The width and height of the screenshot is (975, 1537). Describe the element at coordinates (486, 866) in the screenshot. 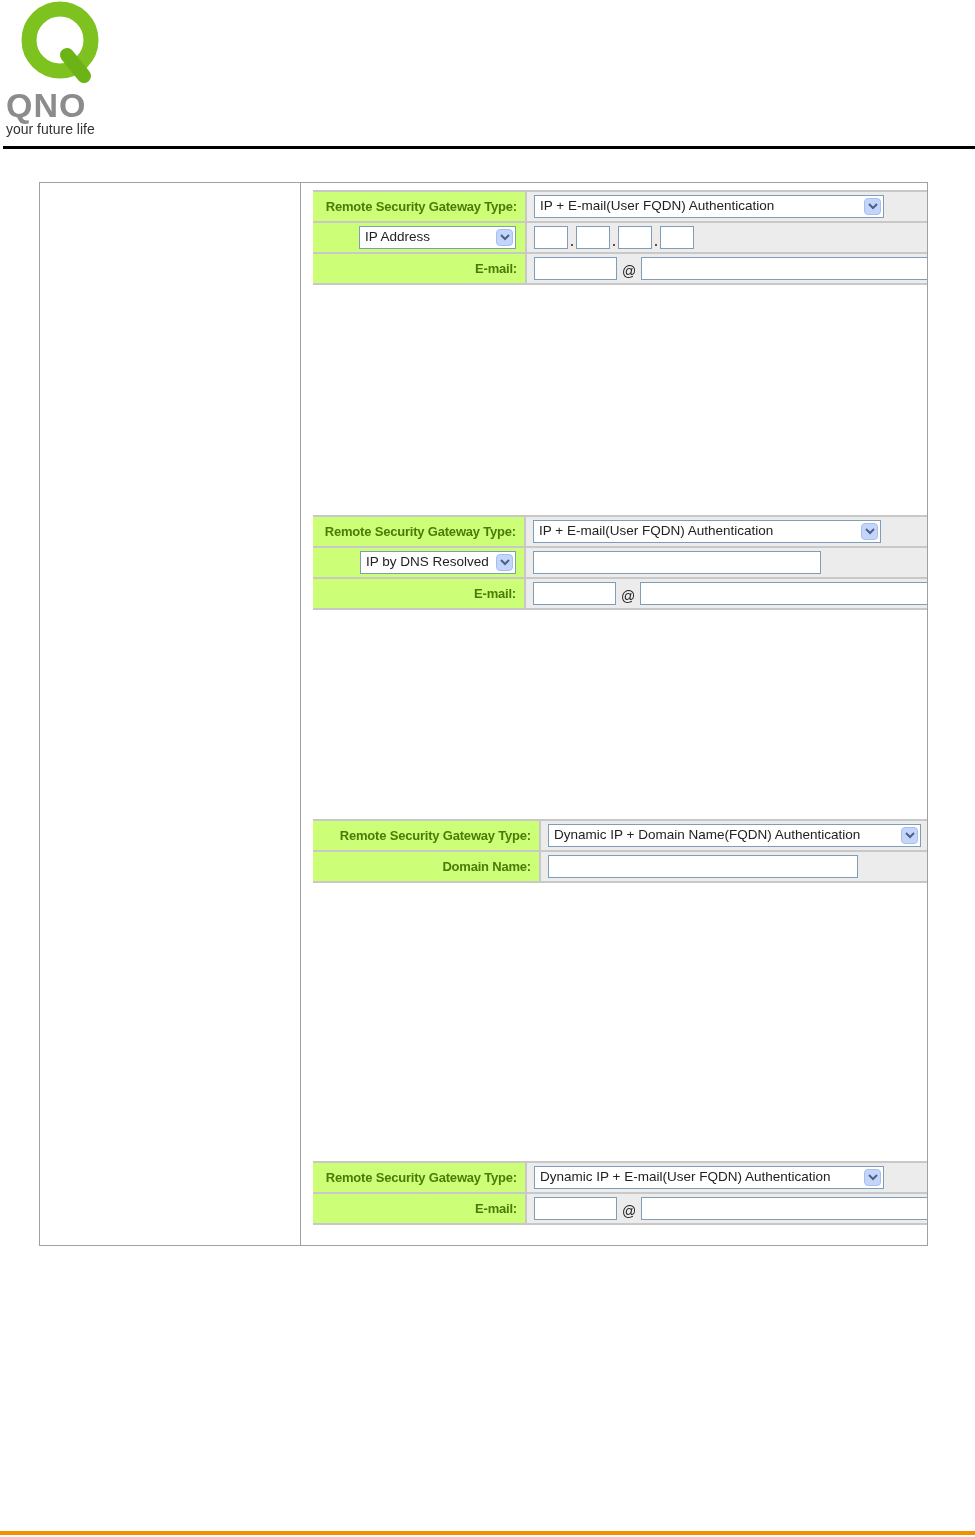

I see `field-label: Domain Name:` at that location.